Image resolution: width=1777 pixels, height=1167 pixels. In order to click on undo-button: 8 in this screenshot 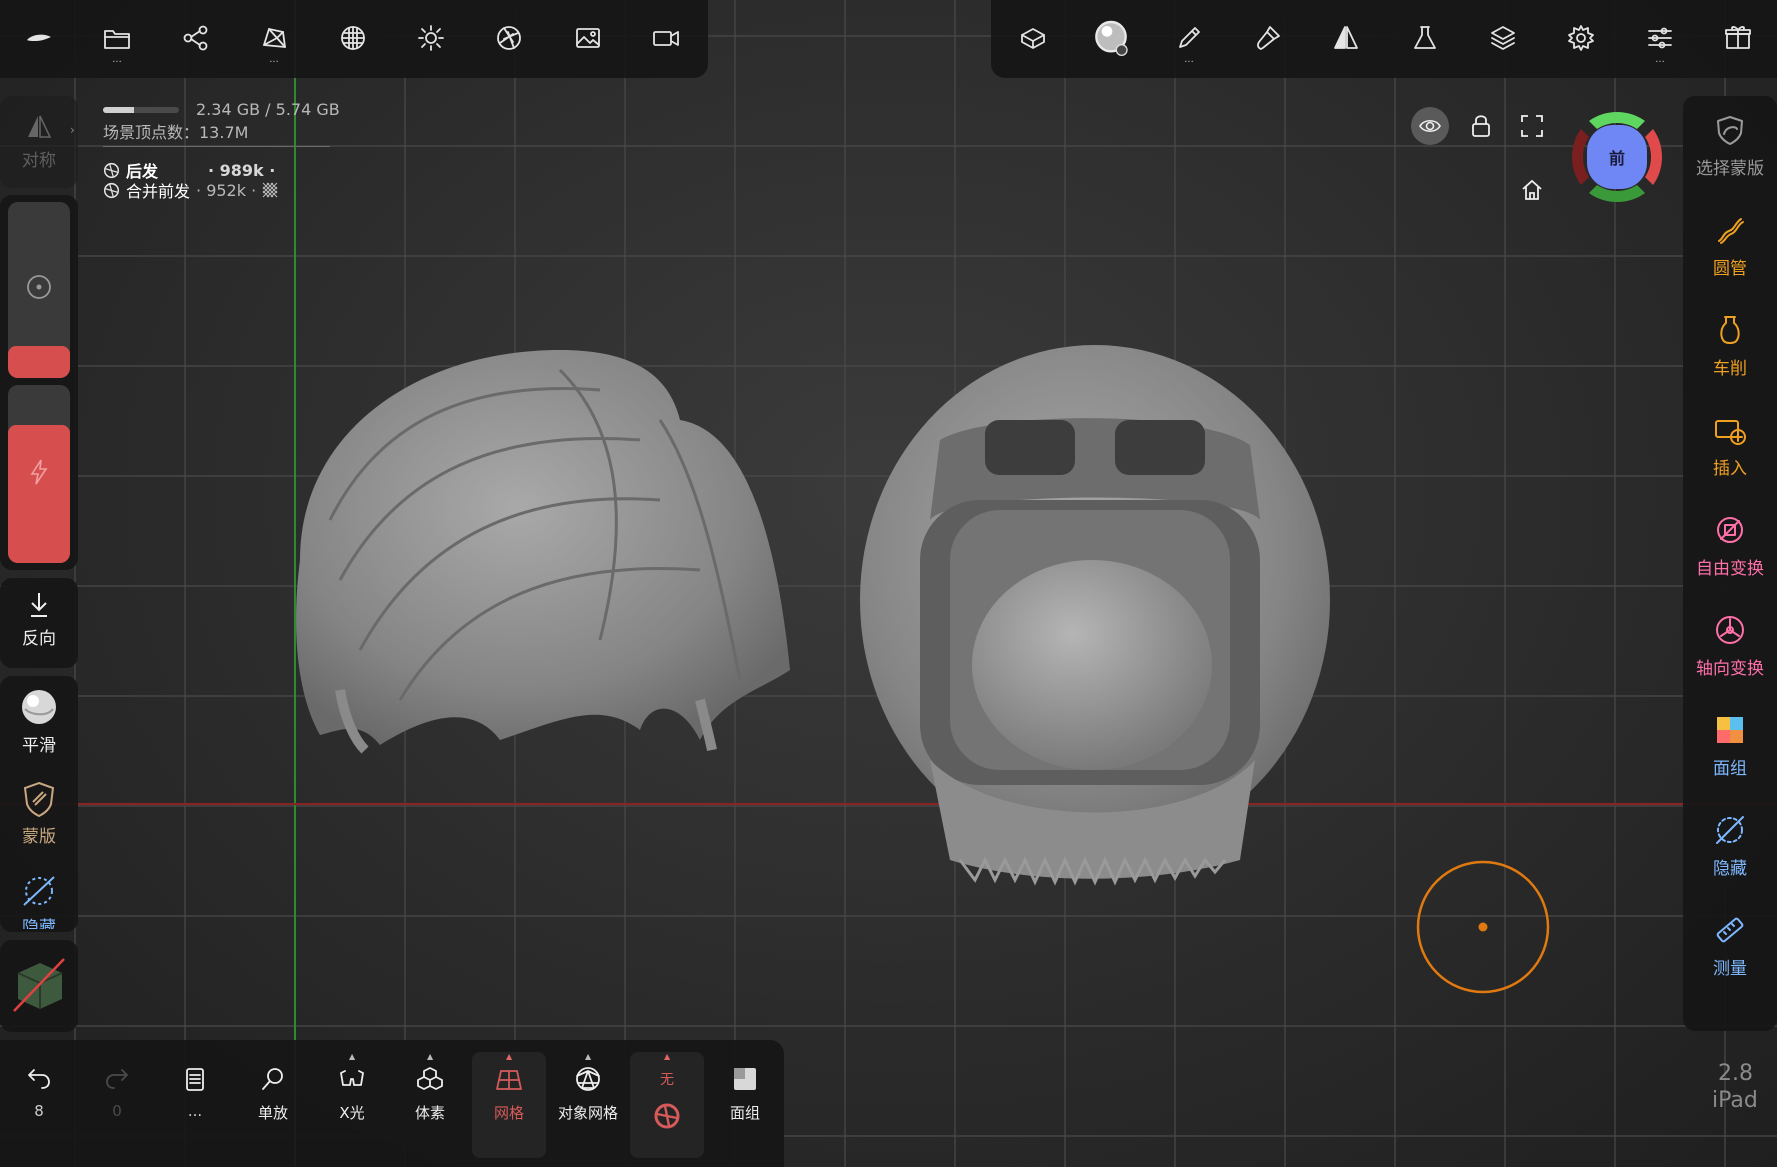, I will do `click(39, 1090)`.